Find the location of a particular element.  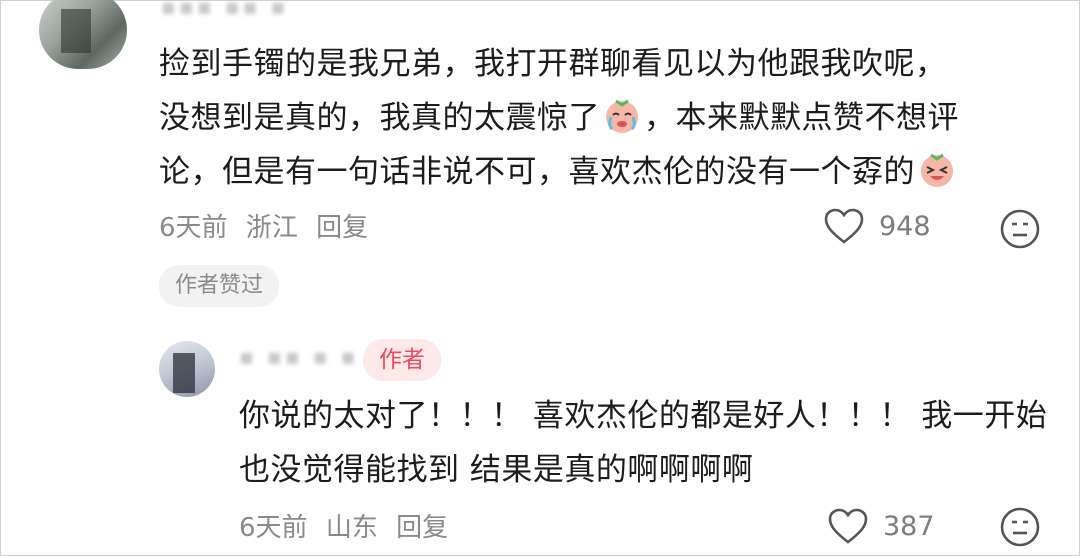

reply-author-name-blurred: ▪ ▪▪ ▪ ▪ is located at coordinates (299, 357).